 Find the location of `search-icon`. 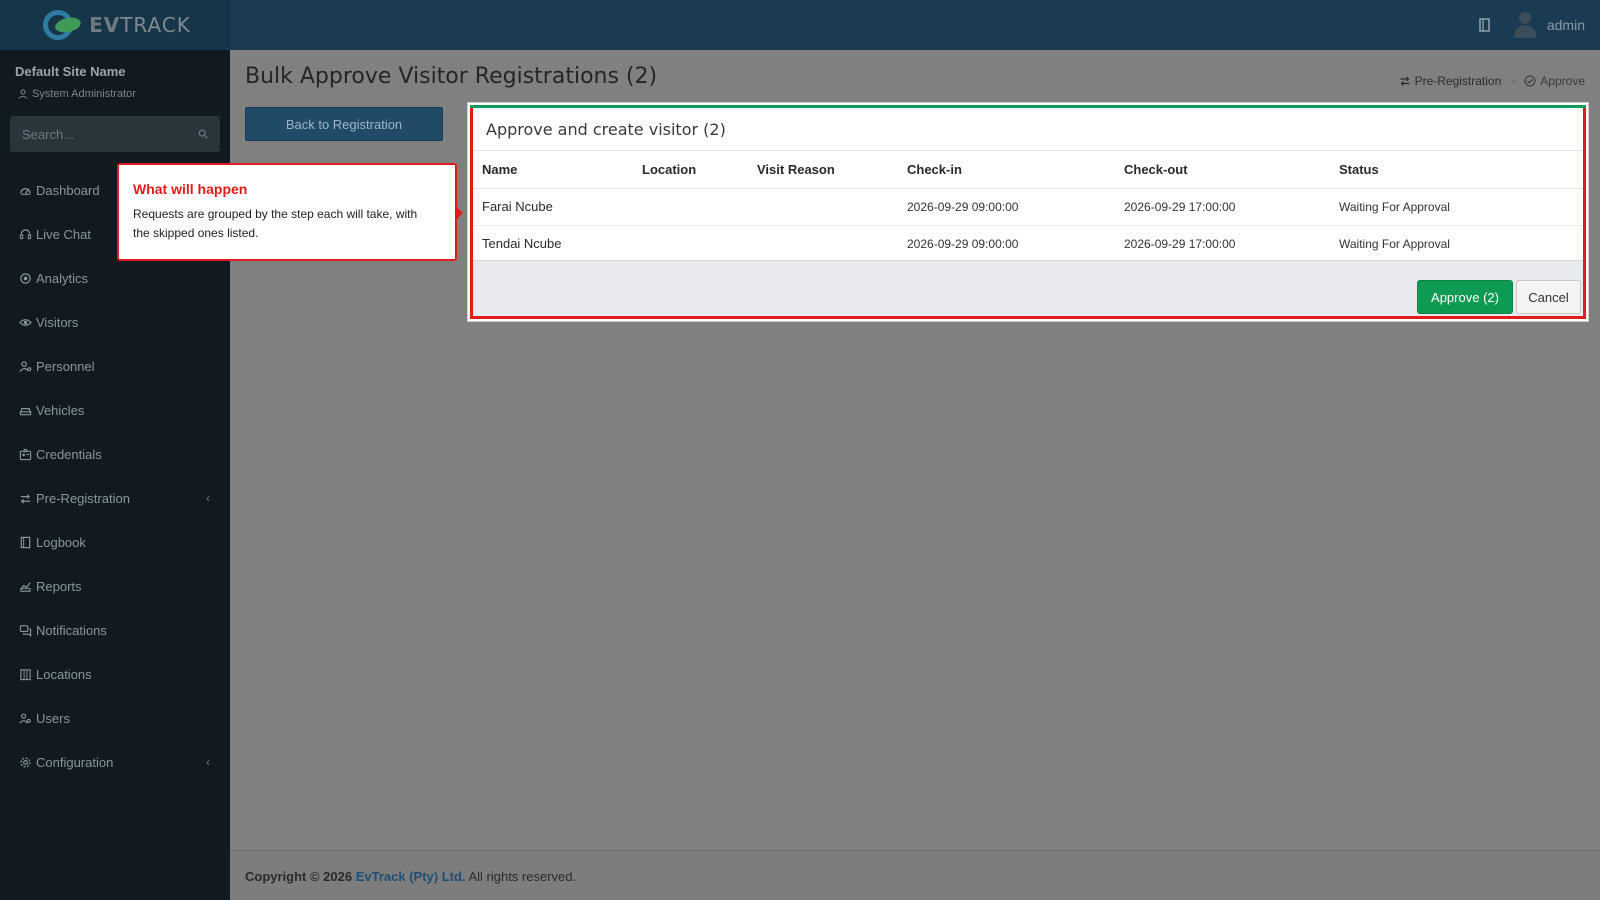

search-icon is located at coordinates (203, 134).